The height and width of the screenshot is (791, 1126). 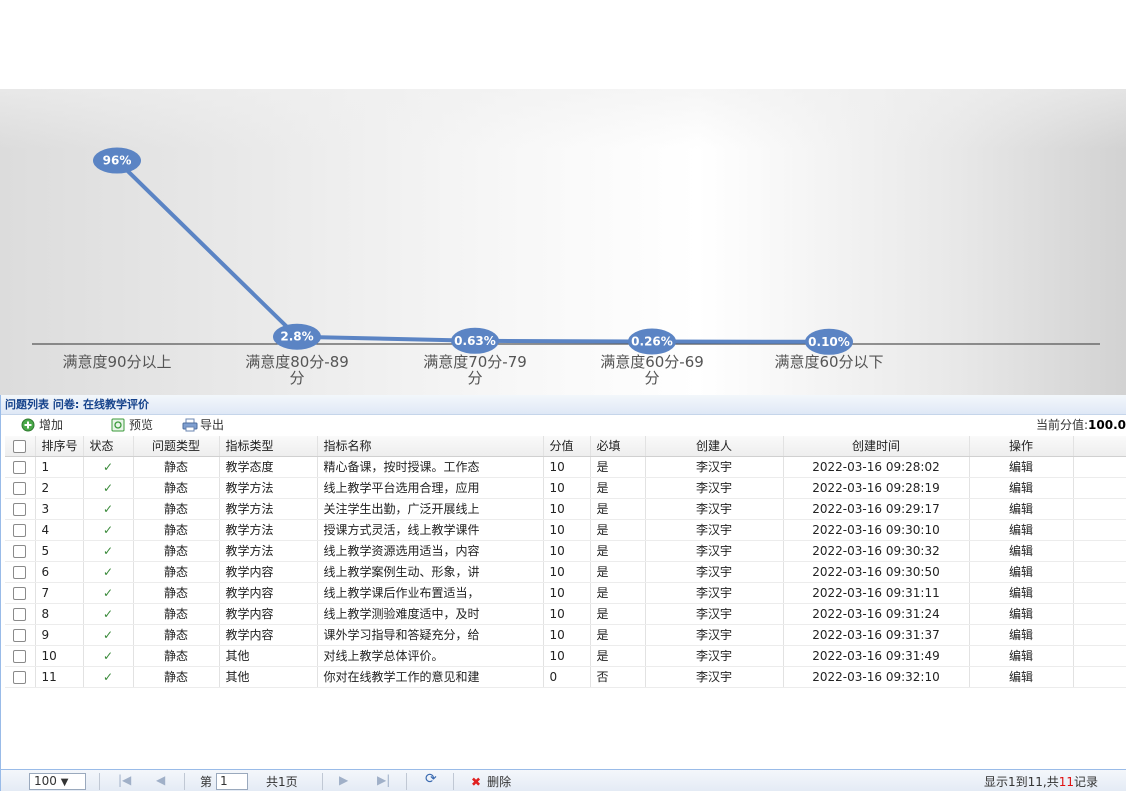 What do you see at coordinates (829, 342) in the screenshot?
I see `data-label: 0.10%` at bounding box center [829, 342].